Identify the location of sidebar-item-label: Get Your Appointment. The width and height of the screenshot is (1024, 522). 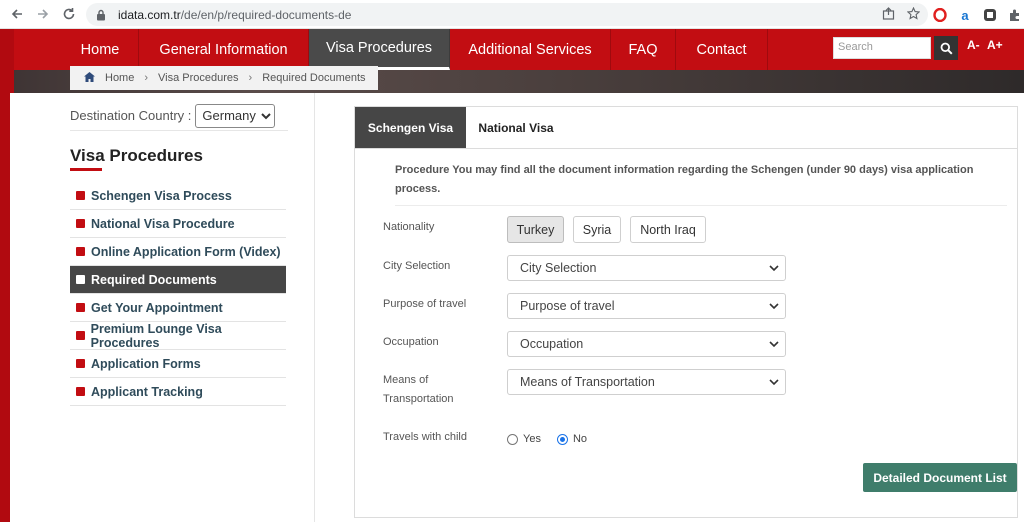
(157, 307).